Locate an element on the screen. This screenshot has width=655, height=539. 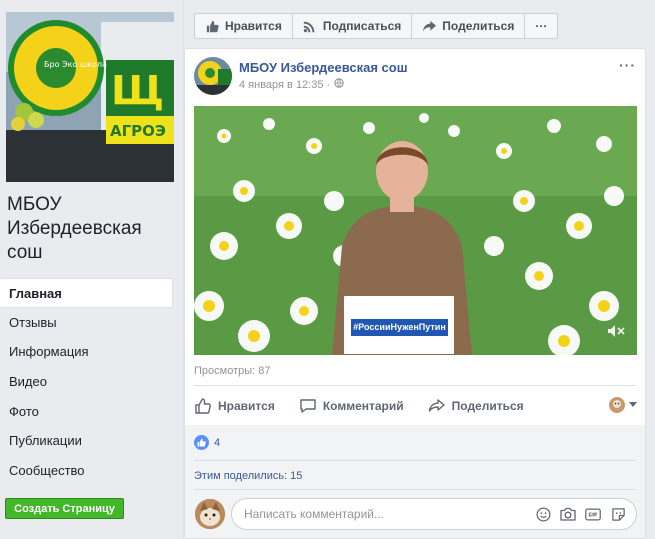
page-share-label: Поделиться is located at coordinates (478, 26).